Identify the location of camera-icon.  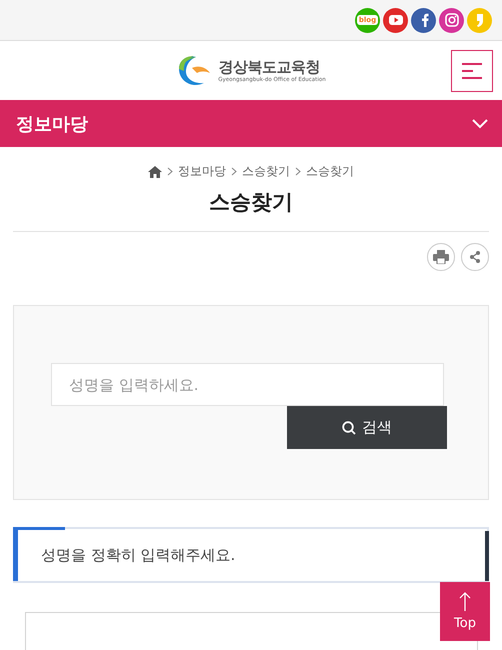
(451, 20).